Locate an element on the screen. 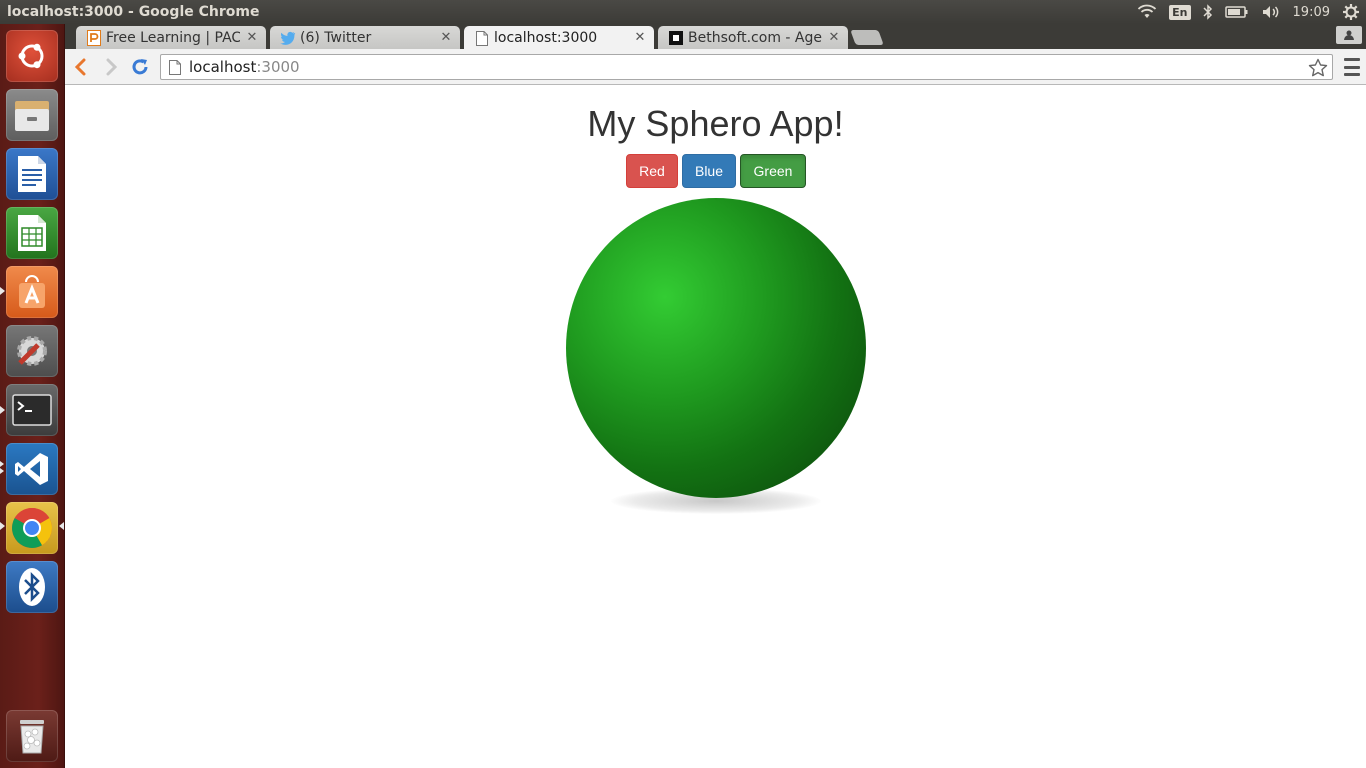  battery-icon is located at coordinates (1236, 12).